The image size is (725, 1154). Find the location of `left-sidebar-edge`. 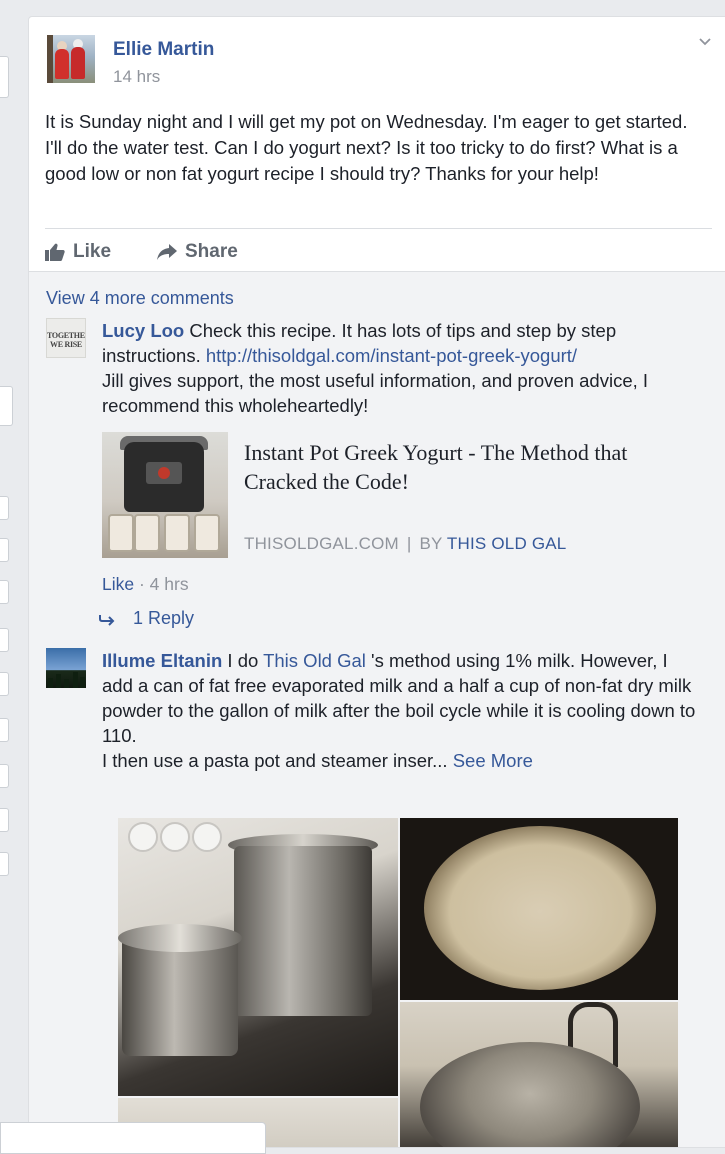

left-sidebar-edge is located at coordinates (11, 573).